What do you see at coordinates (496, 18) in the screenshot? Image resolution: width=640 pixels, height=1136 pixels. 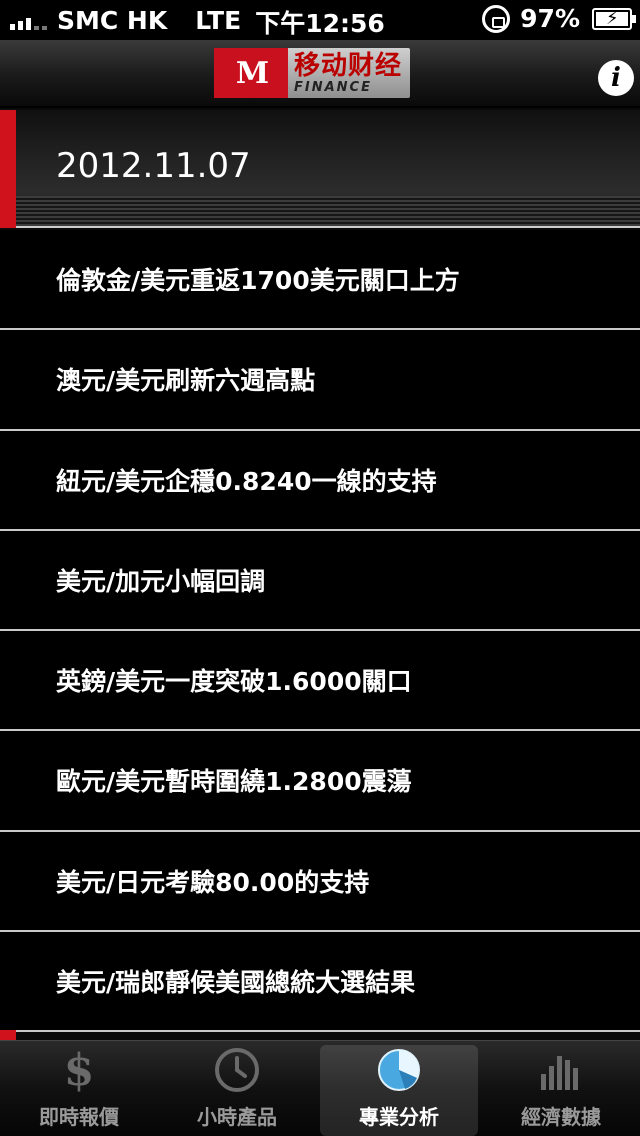 I see `rotation-lock-icon` at bounding box center [496, 18].